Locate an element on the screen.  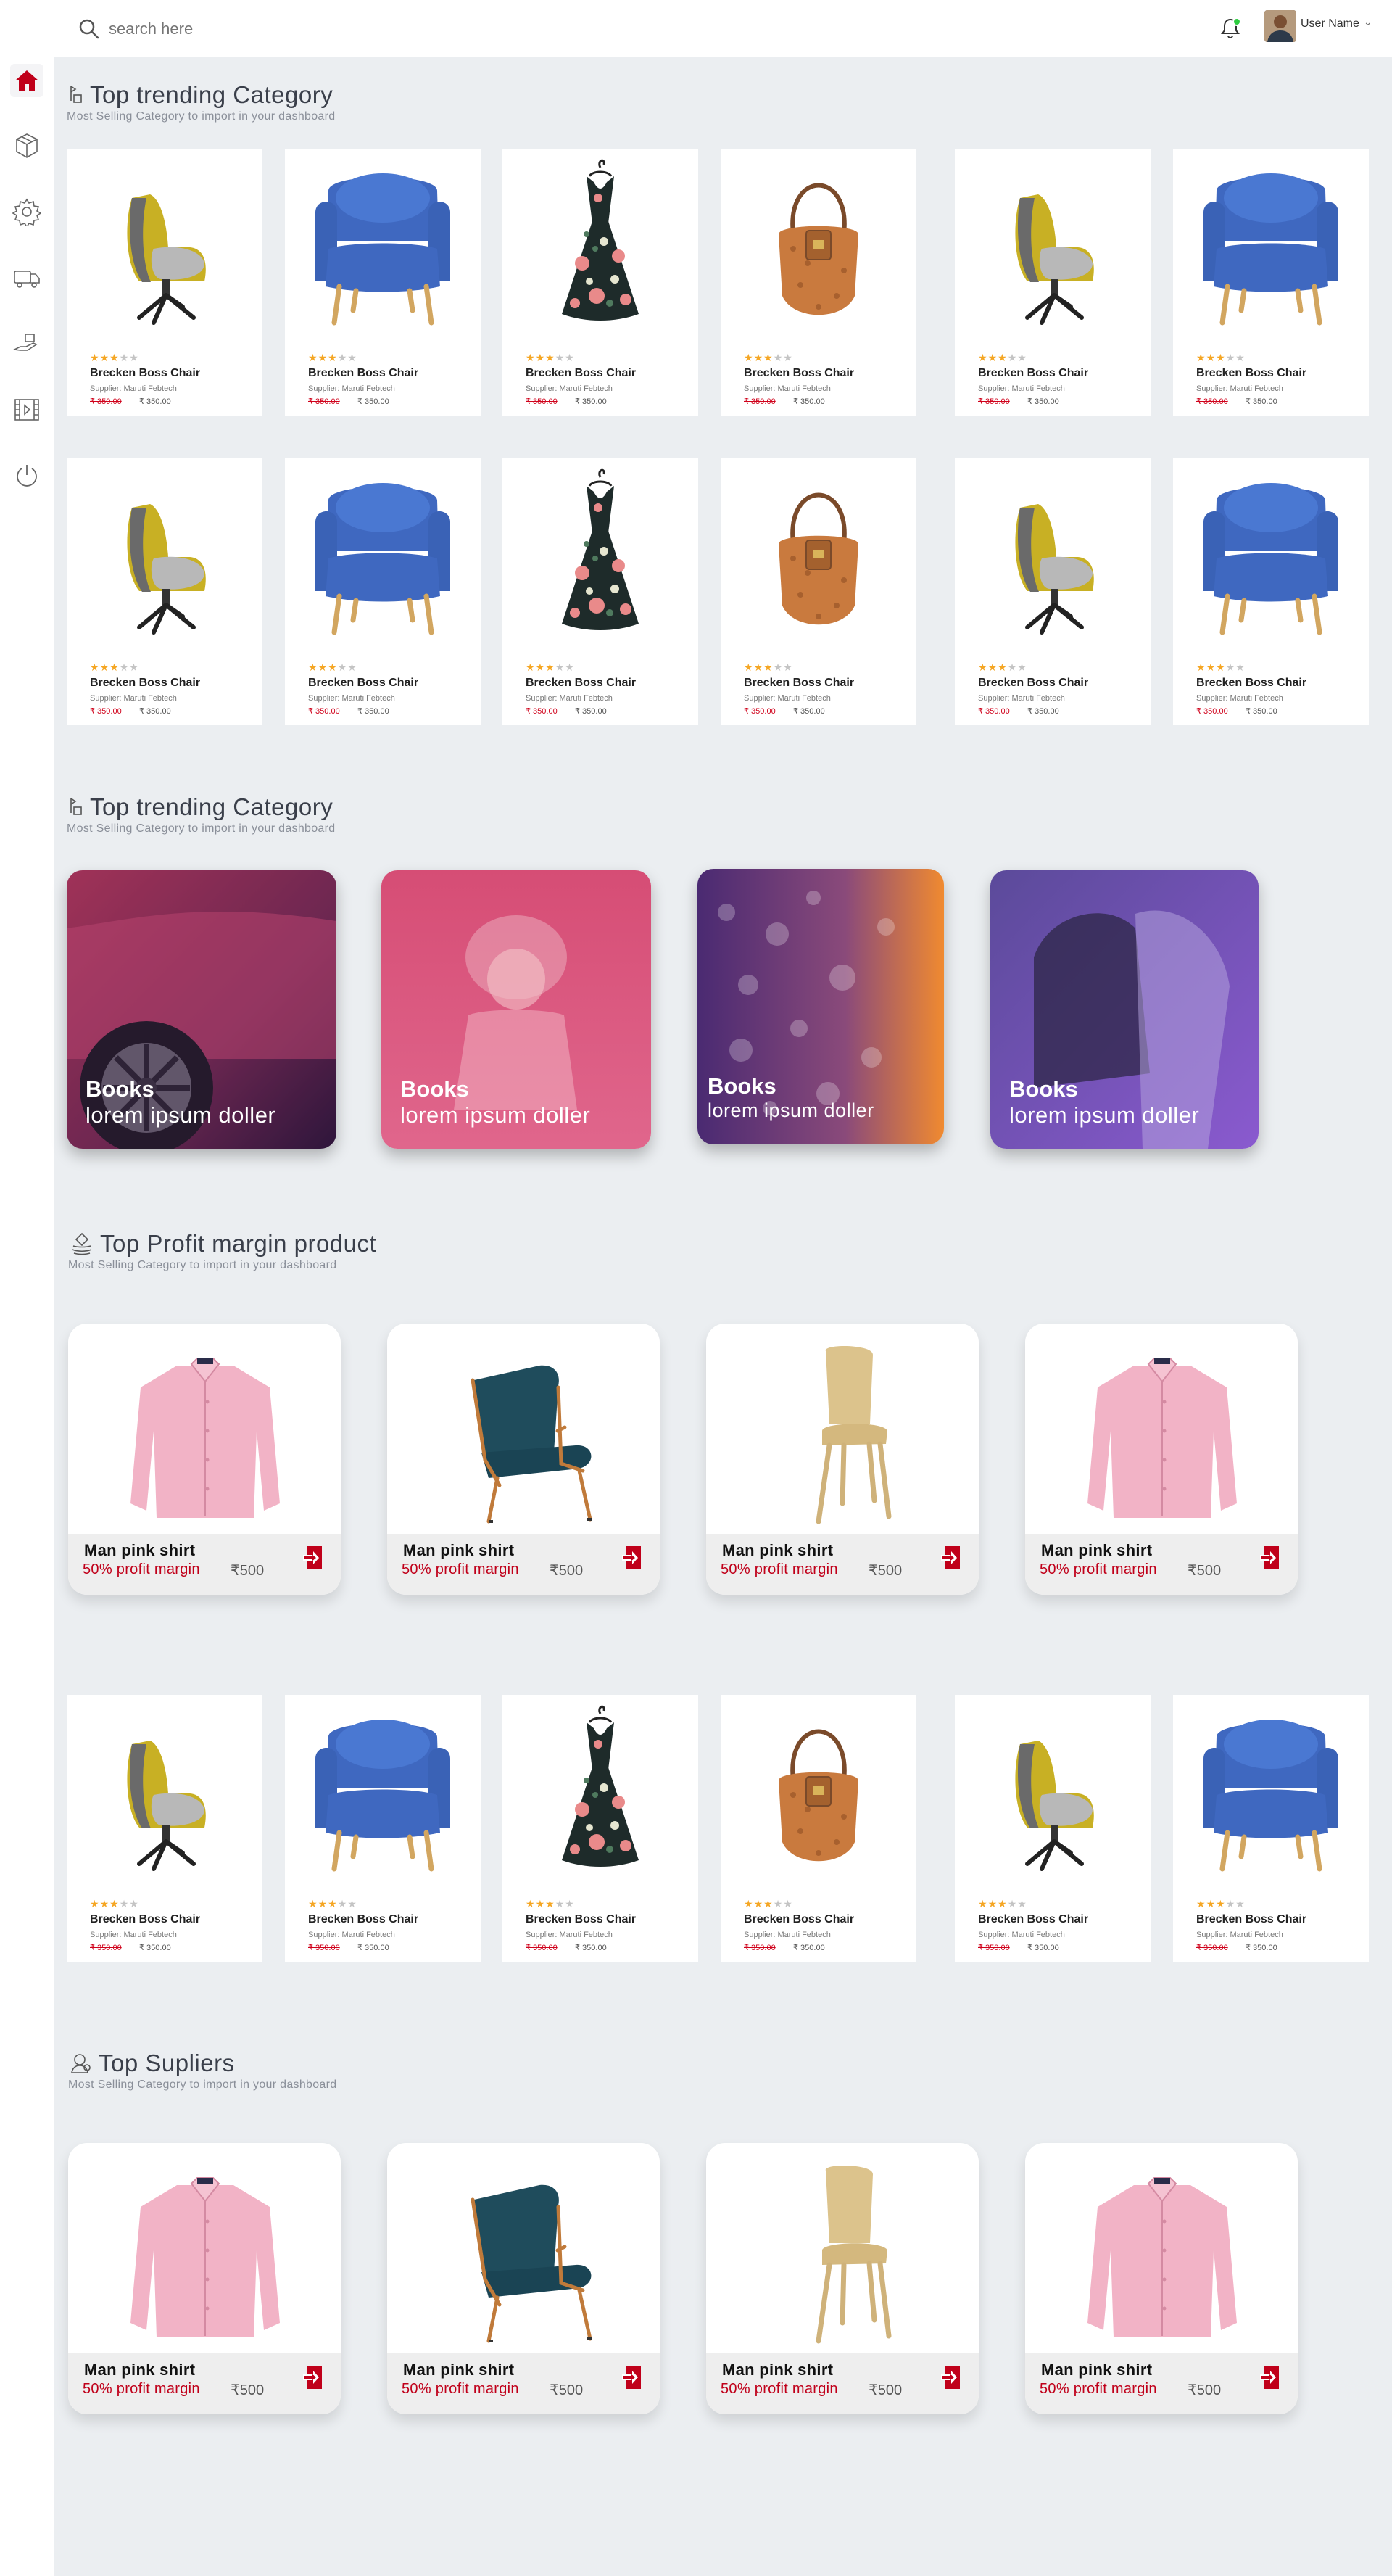
search-input is located at coordinates (225, 29).